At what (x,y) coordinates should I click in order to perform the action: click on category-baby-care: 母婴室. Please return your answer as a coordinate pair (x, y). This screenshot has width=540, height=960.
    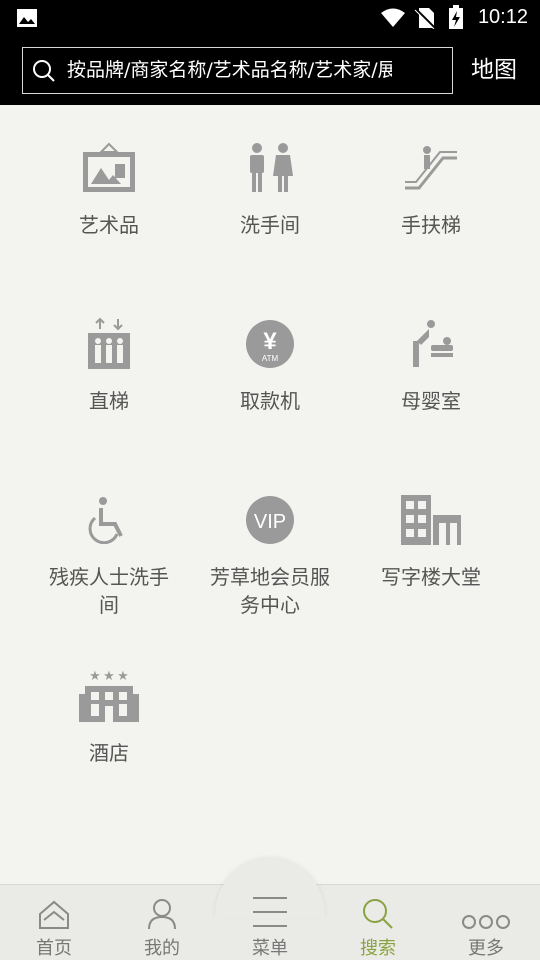
    Looking at the image, I should click on (431, 348).